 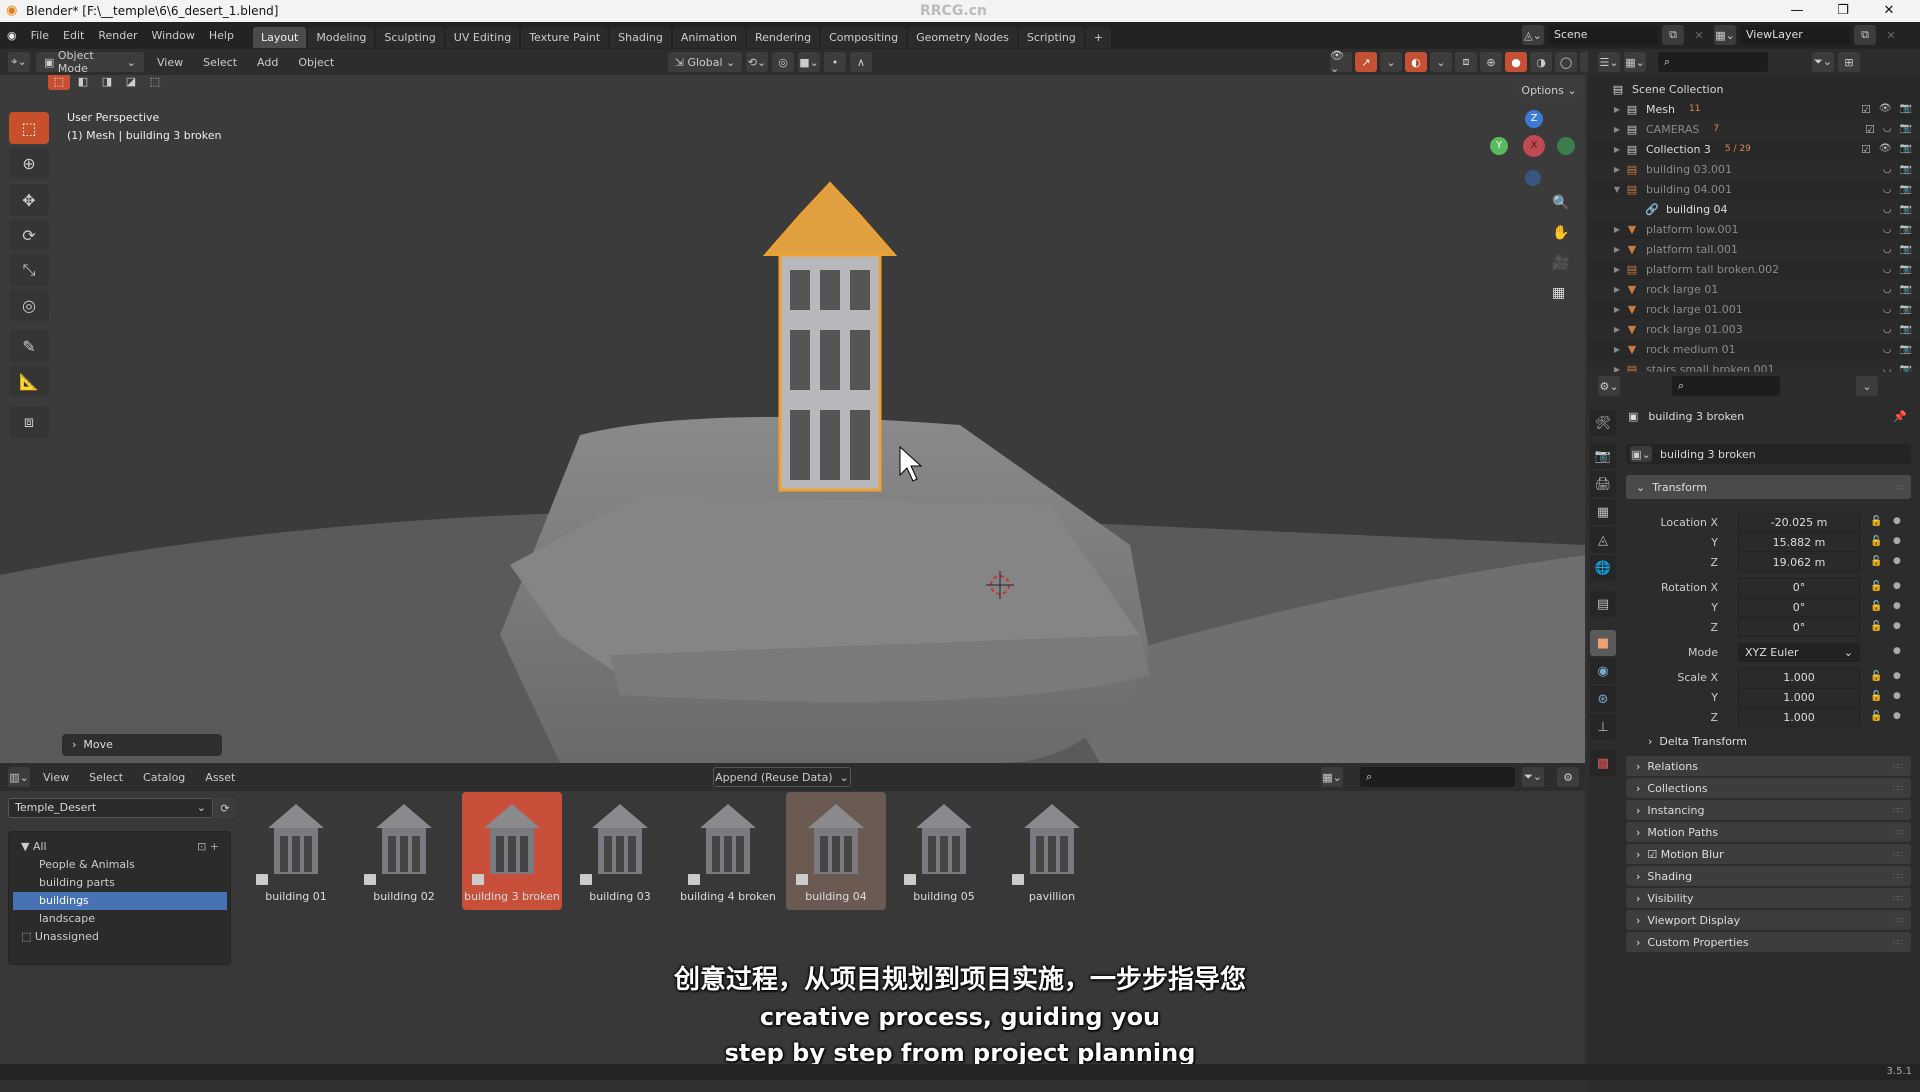 What do you see at coordinates (1823, 62) in the screenshot?
I see `filter-icon: ⏷⌄` at bounding box center [1823, 62].